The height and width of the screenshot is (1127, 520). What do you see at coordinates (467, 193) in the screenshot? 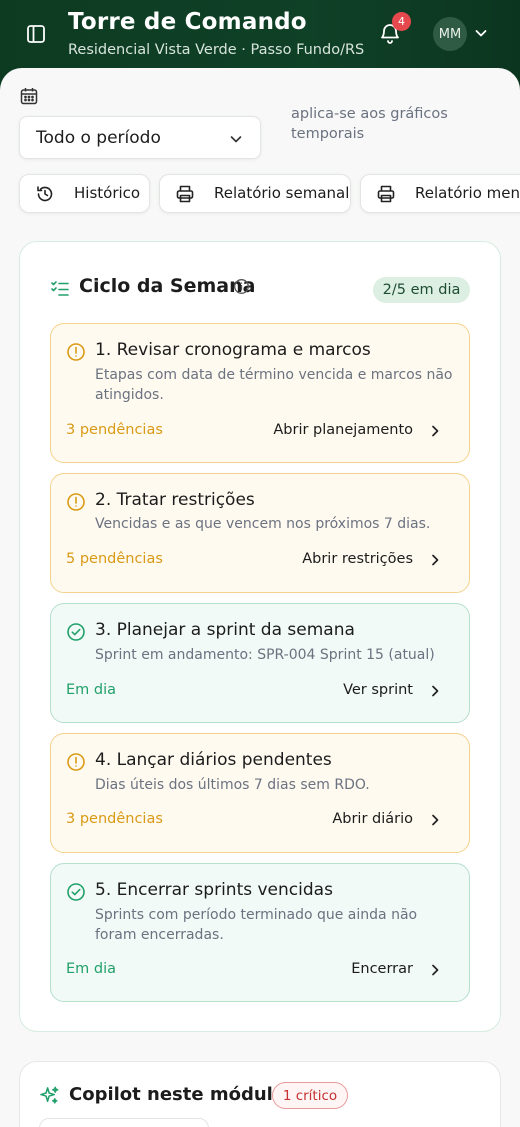
I see `monthly-report-label: Relatório mensal` at bounding box center [467, 193].